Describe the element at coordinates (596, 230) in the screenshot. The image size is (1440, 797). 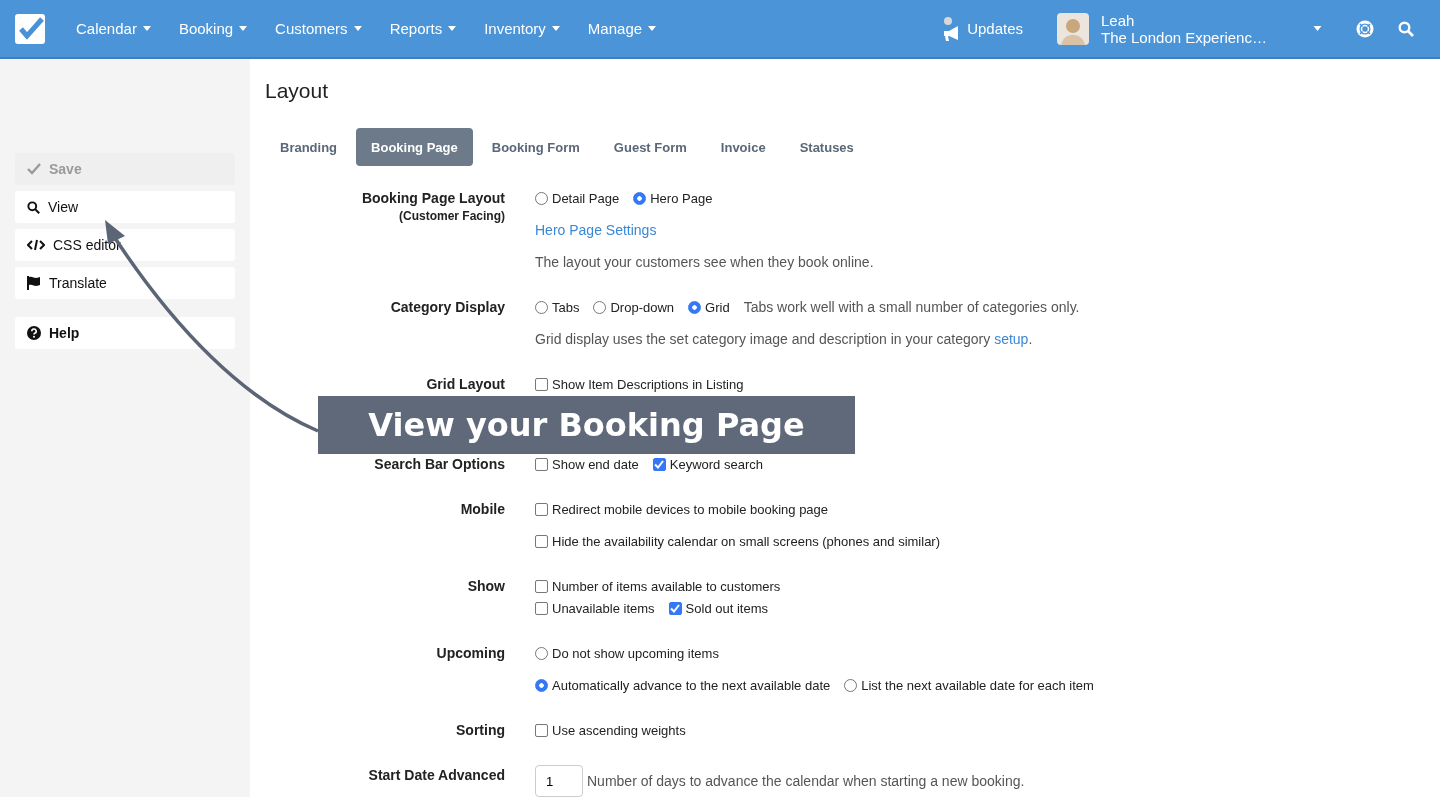
I see `settings-link: Hero Page Settings` at that location.